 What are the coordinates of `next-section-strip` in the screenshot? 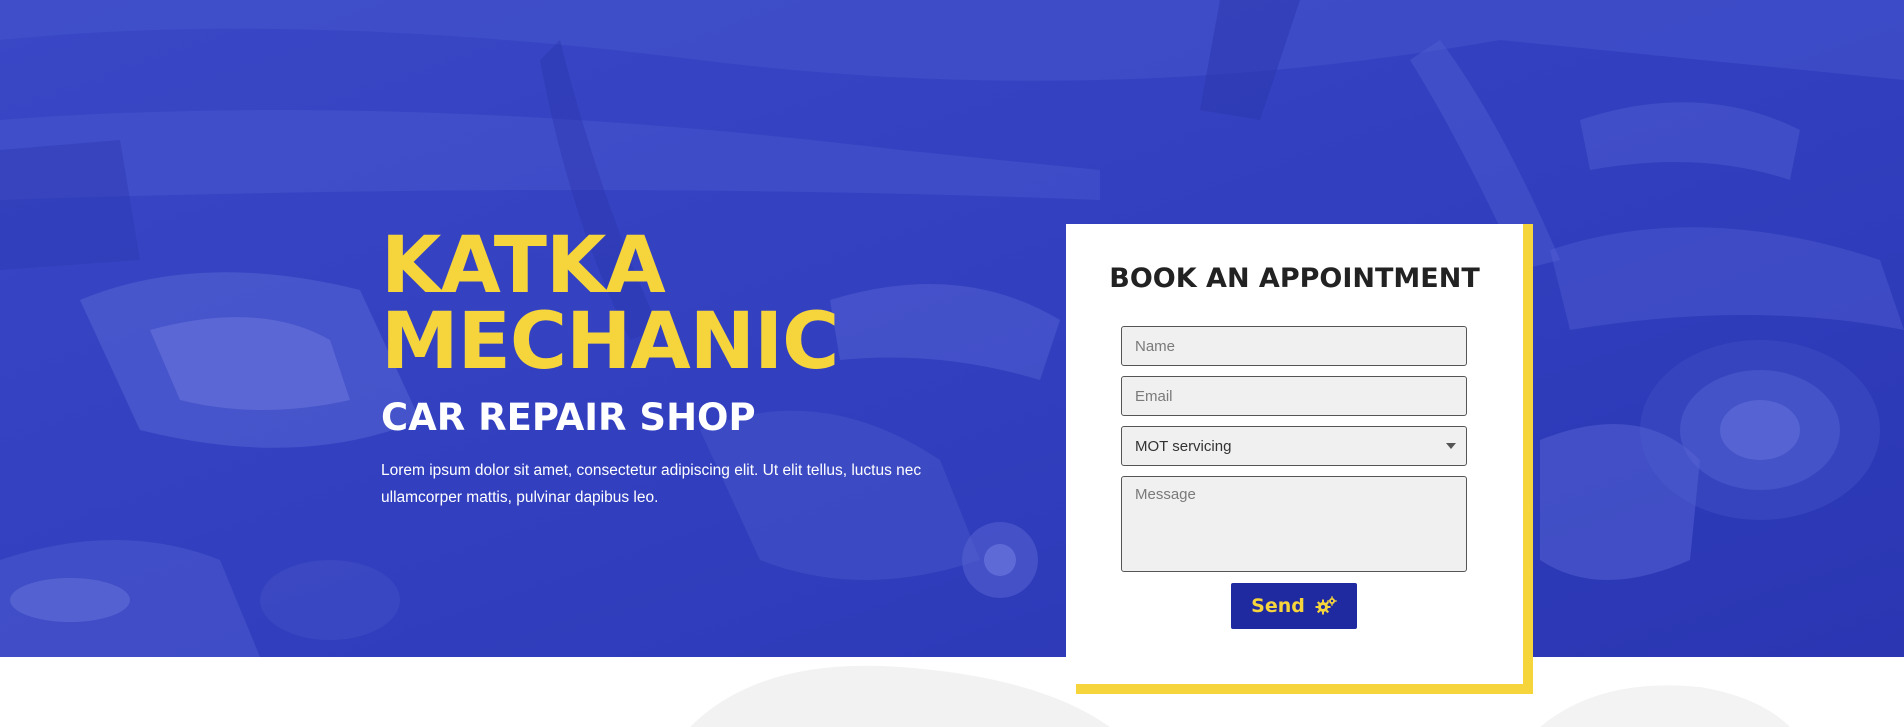 It's located at (952, 692).